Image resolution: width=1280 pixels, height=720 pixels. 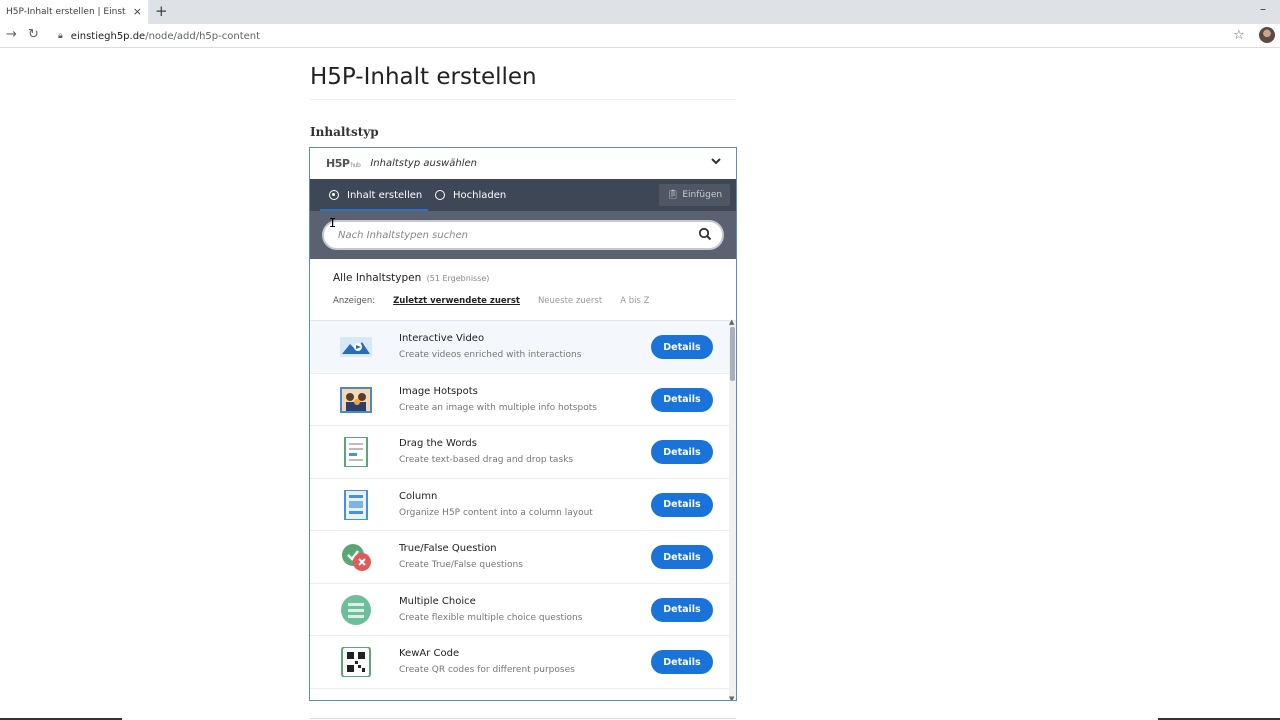 What do you see at coordinates (716, 161) in the screenshot?
I see `chevron-down-icon` at bounding box center [716, 161].